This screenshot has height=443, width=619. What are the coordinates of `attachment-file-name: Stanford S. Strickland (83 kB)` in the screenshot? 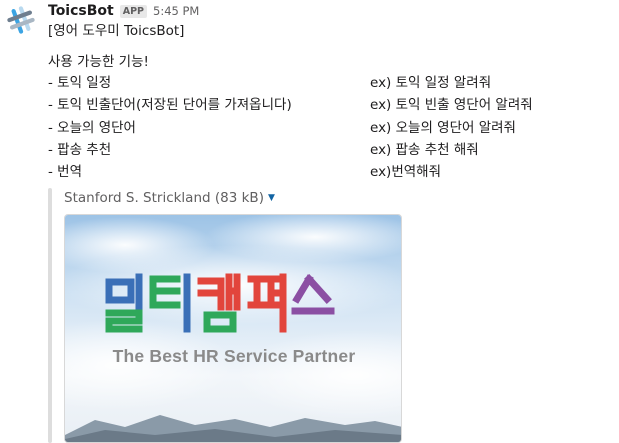 It's located at (164, 198).